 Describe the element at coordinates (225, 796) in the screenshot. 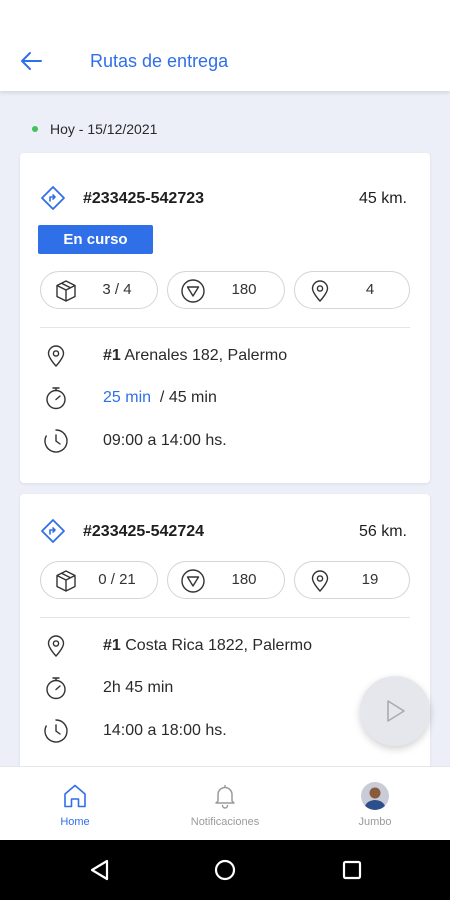

I see `bell-icon` at that location.